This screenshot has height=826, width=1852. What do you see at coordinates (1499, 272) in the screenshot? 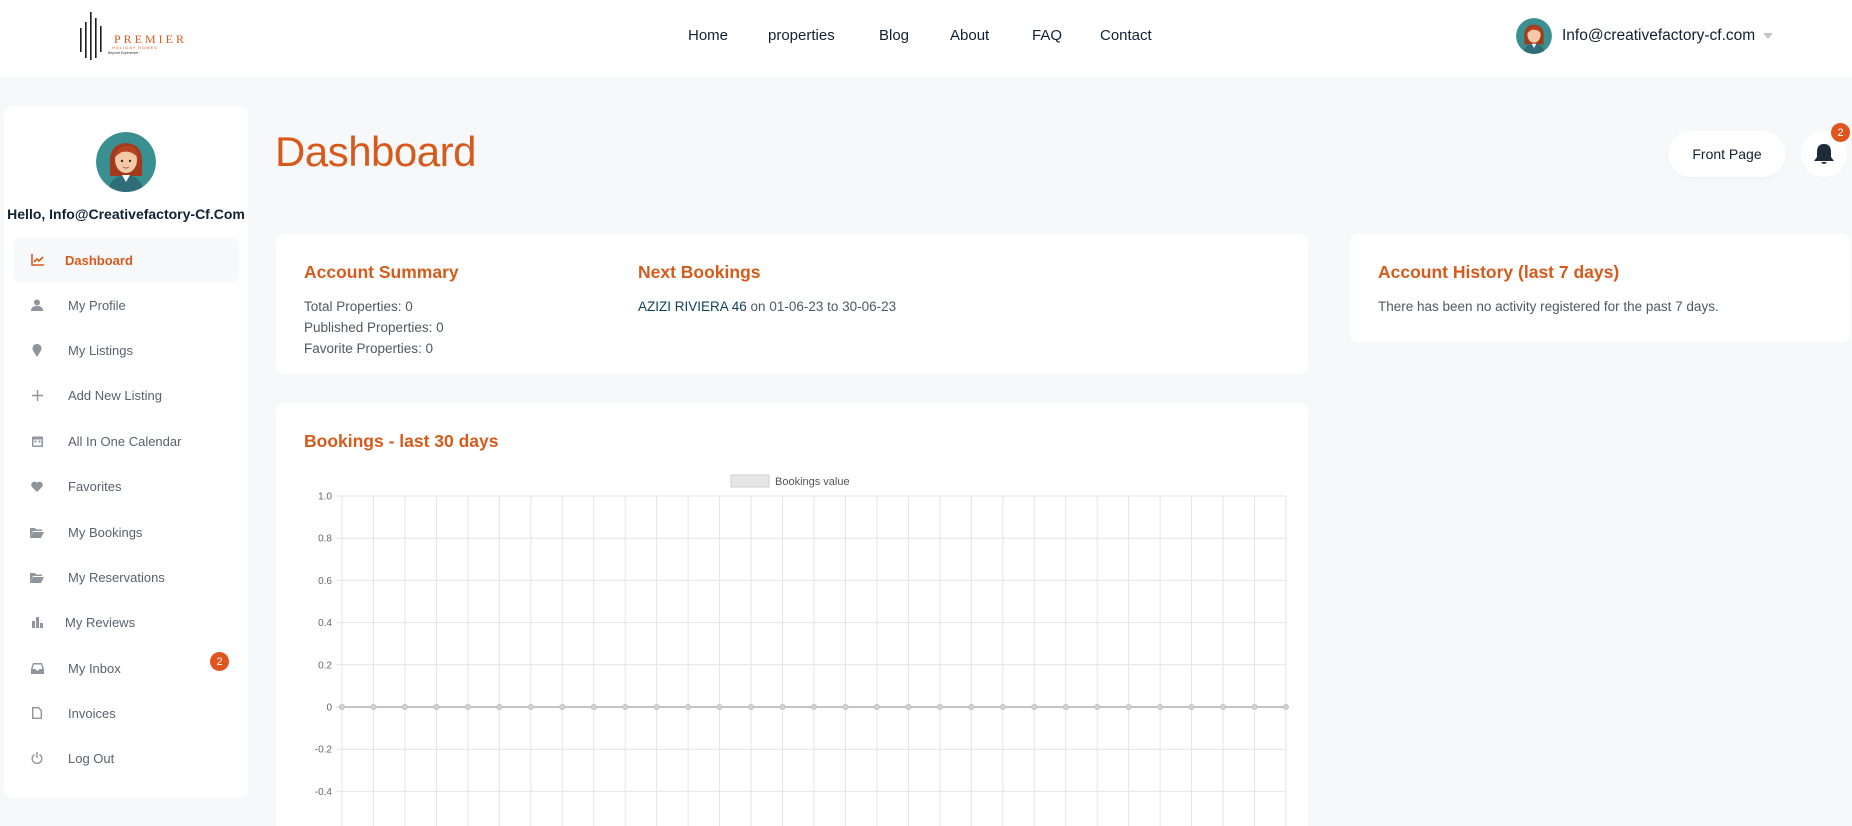
I see `account-history-title: Account History (last 7 days)` at bounding box center [1499, 272].